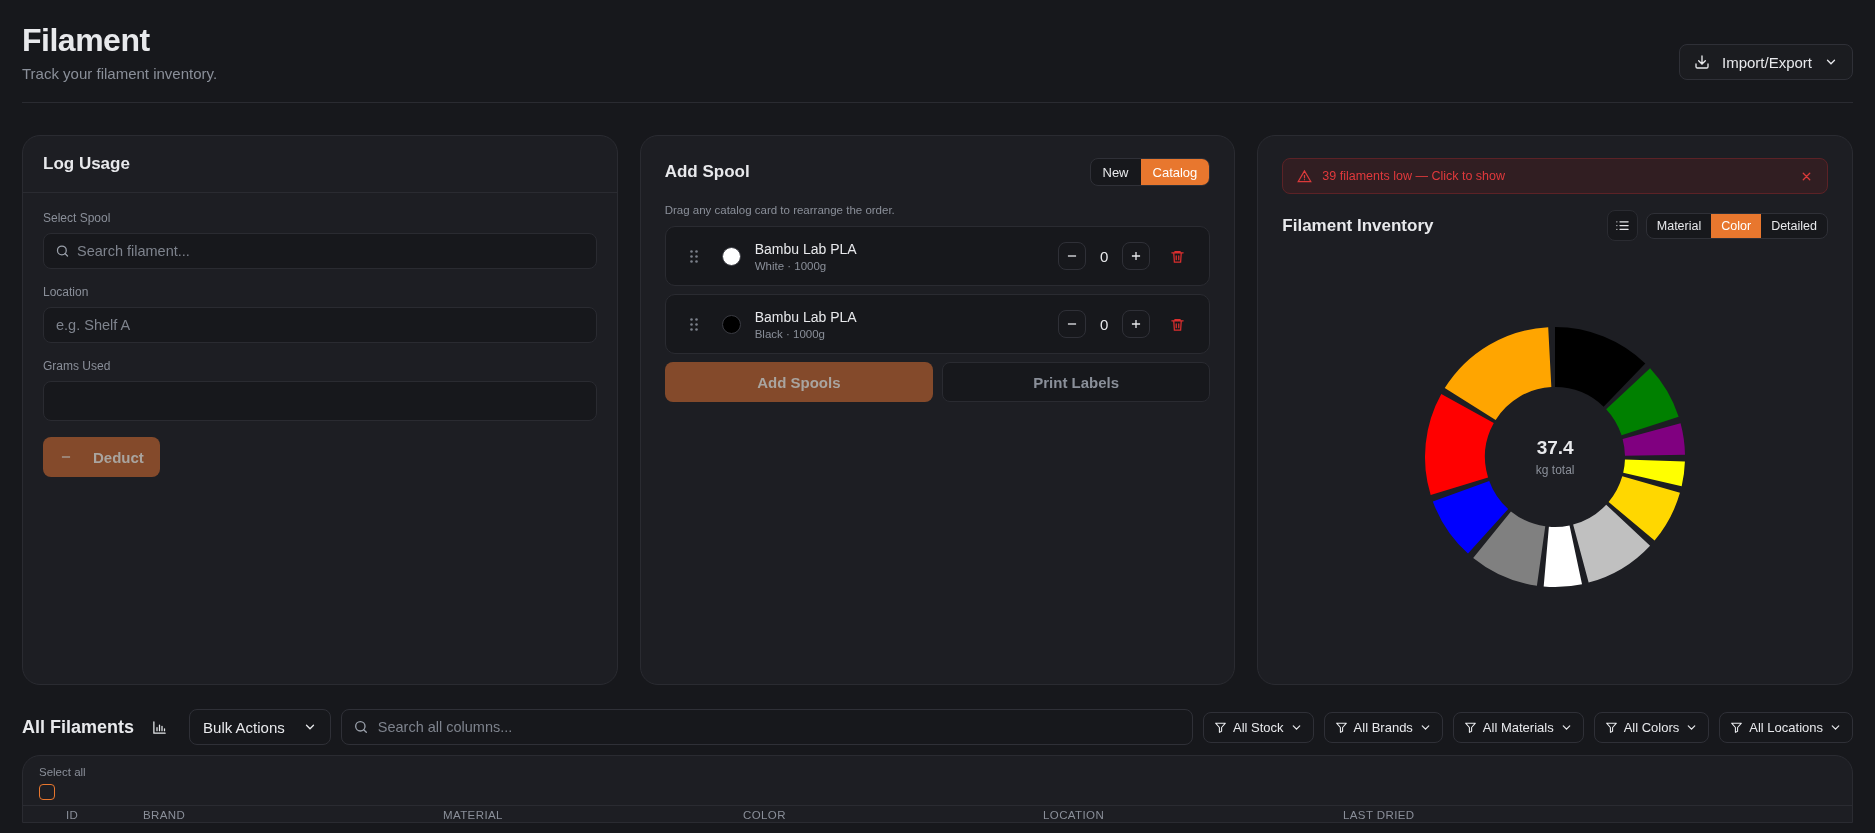  I want to click on import-export-button: Import/Export, so click(1765, 62).